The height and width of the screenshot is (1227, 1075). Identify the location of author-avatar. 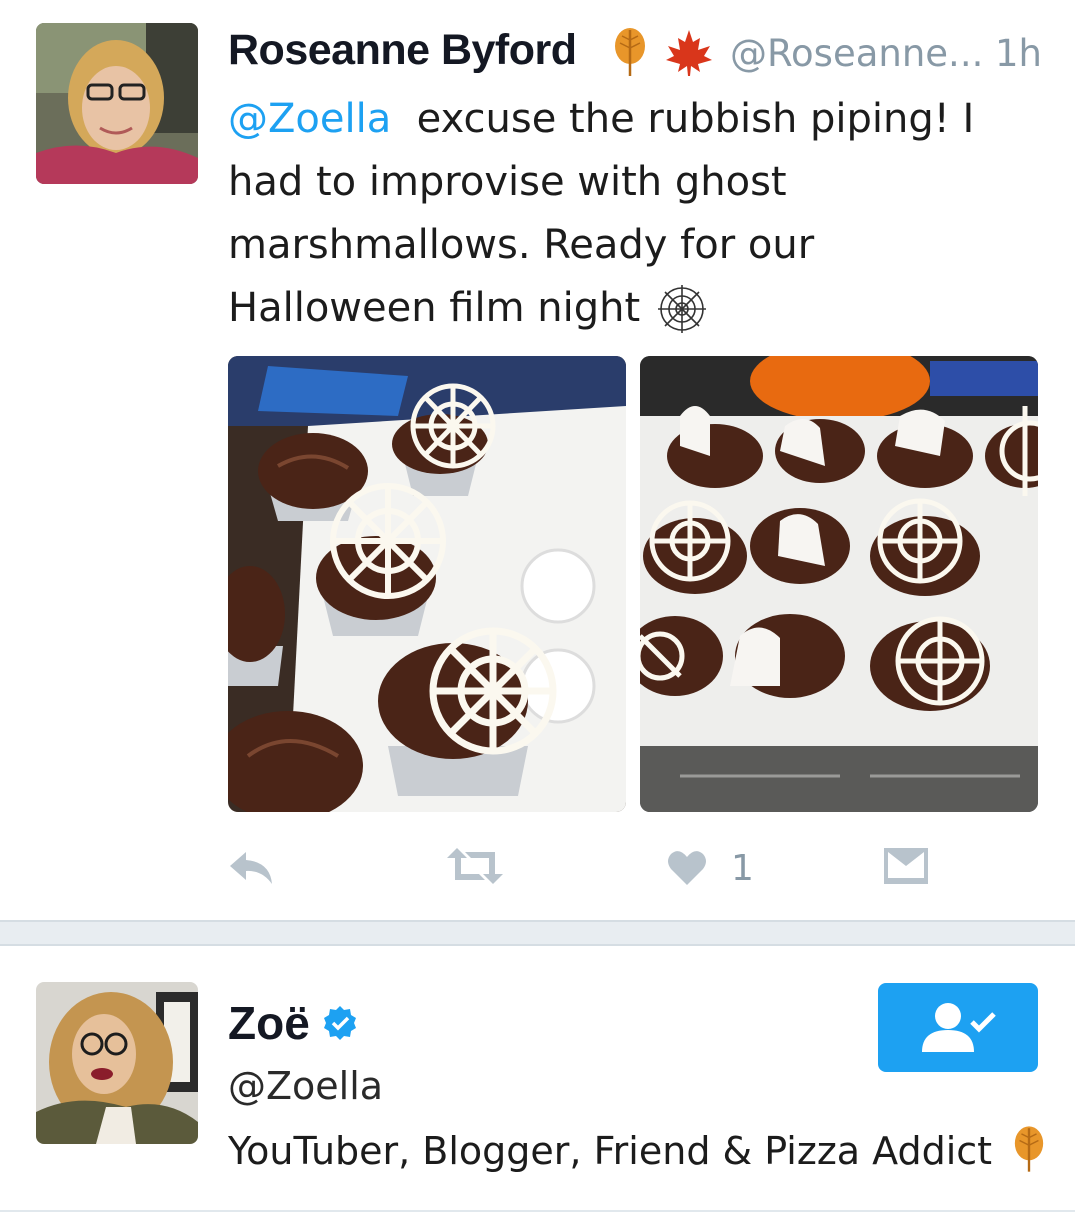
(117, 103).